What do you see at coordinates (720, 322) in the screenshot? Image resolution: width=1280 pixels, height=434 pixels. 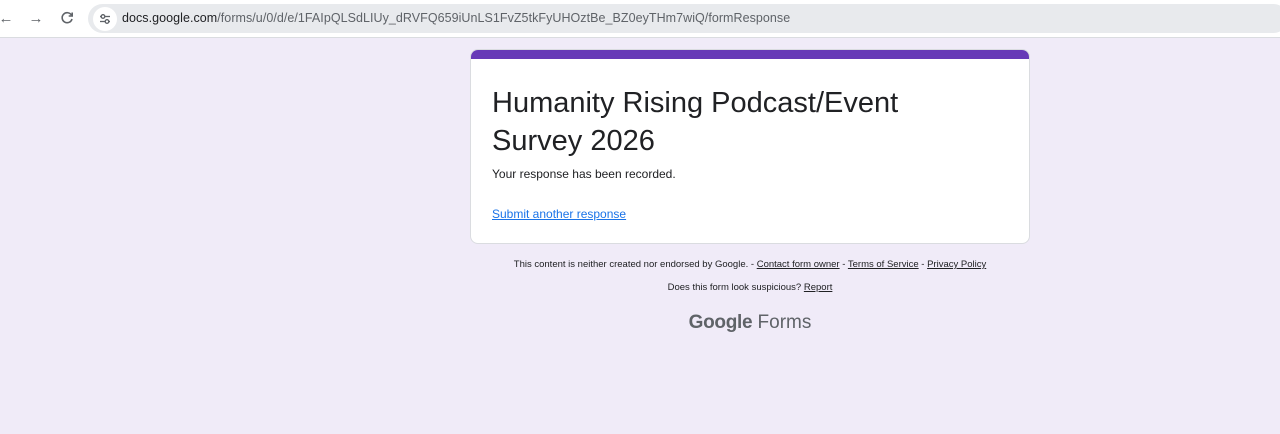 I see `google-wordmark: Google` at bounding box center [720, 322].